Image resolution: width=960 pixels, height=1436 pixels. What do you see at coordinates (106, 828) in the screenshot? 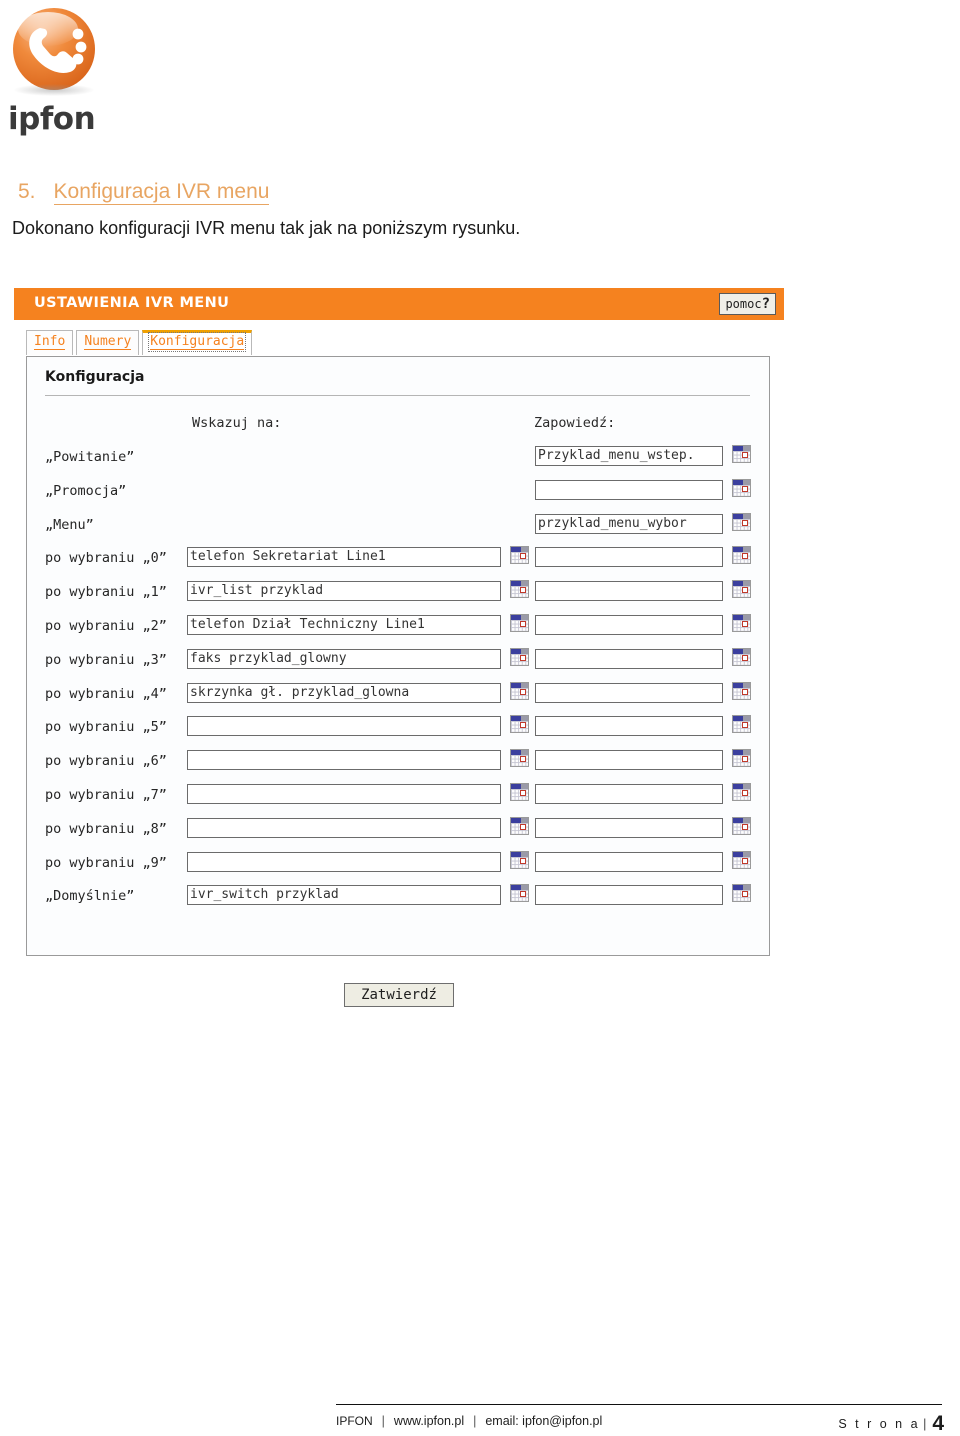
I see `row-label: po wybraniu „8”` at bounding box center [106, 828].